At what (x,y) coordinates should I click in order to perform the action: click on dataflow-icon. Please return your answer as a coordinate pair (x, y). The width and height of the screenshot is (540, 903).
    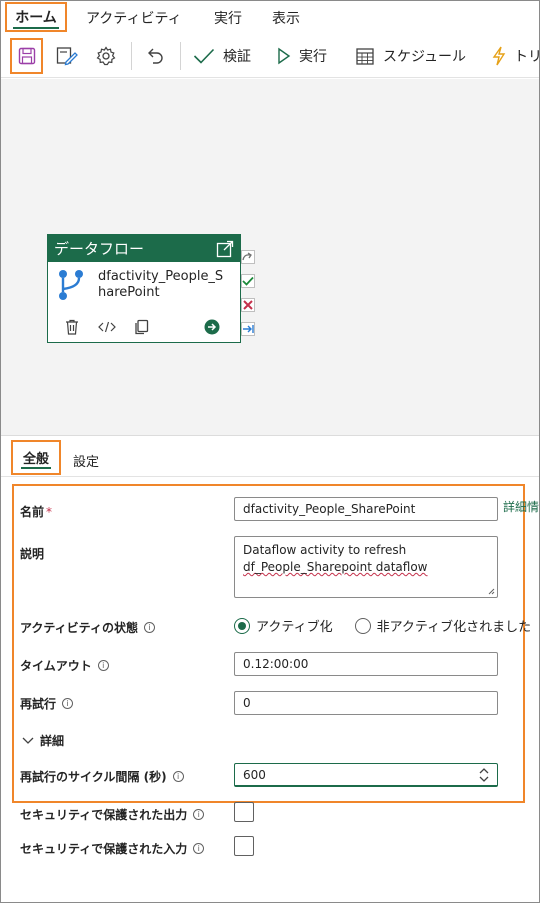
    Looking at the image, I should click on (71, 285).